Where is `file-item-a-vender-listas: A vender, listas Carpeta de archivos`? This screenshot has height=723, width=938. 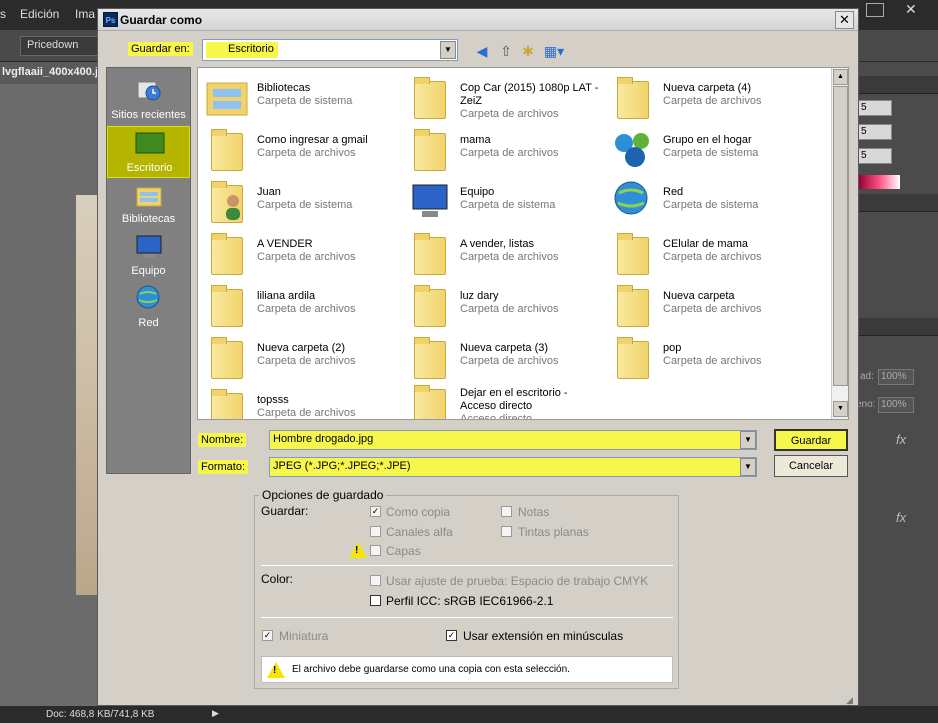 file-item-a-vender-listas: A vender, listas Carpeta de archivos is located at coordinates (504, 253).